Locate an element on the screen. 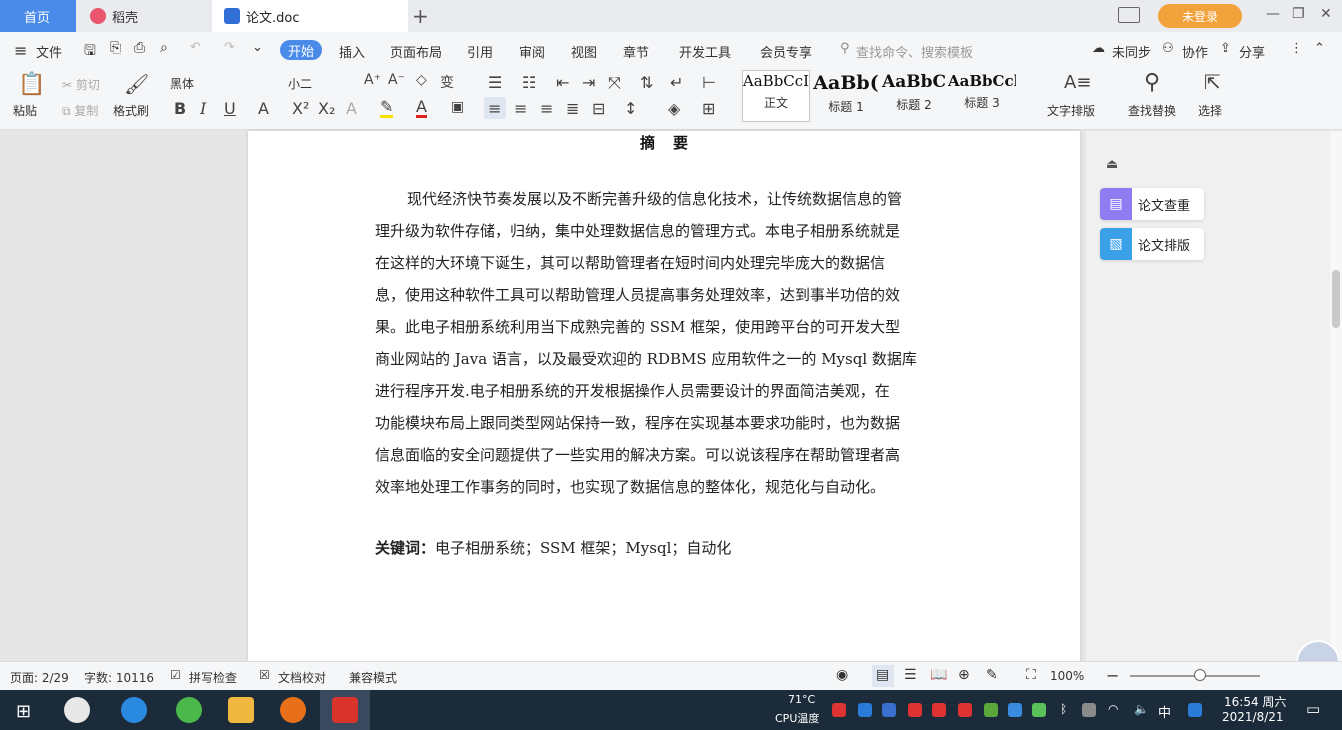 The height and width of the screenshot is (730, 1342). tray-nvidia-icon is located at coordinates (1039, 710).